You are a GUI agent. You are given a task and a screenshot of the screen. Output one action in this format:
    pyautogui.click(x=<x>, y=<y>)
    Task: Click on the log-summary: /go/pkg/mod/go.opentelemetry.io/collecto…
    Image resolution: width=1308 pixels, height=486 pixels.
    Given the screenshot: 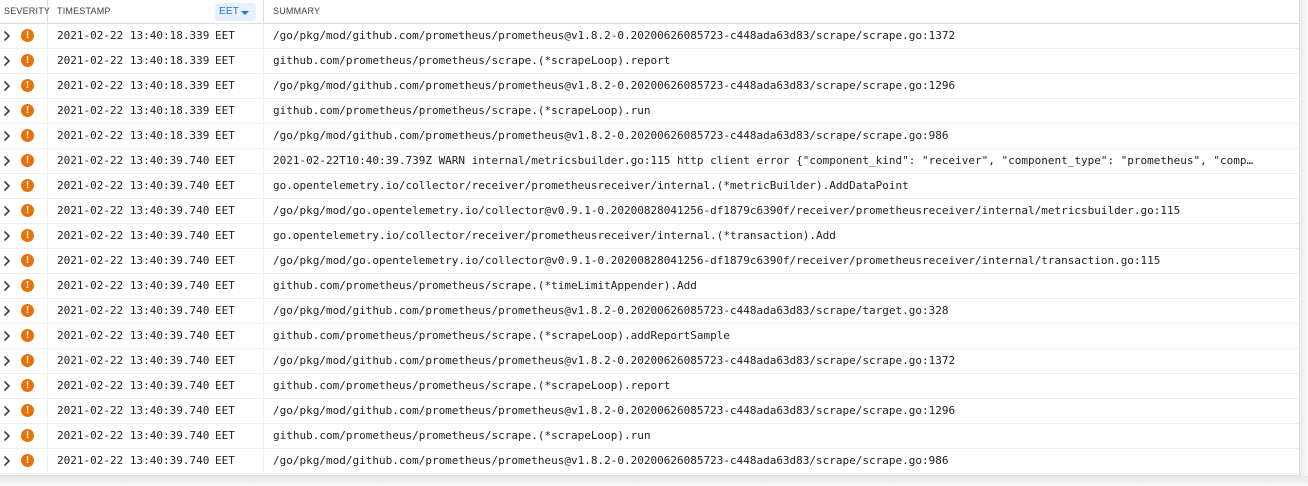 What is the action you would take?
    pyautogui.click(x=727, y=210)
    